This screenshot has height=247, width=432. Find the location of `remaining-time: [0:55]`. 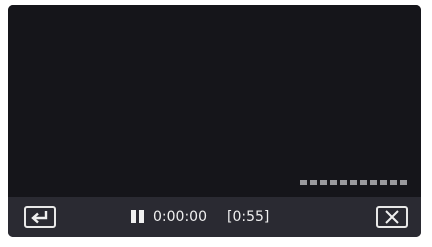

remaining-time: [0:55] is located at coordinates (248, 217).